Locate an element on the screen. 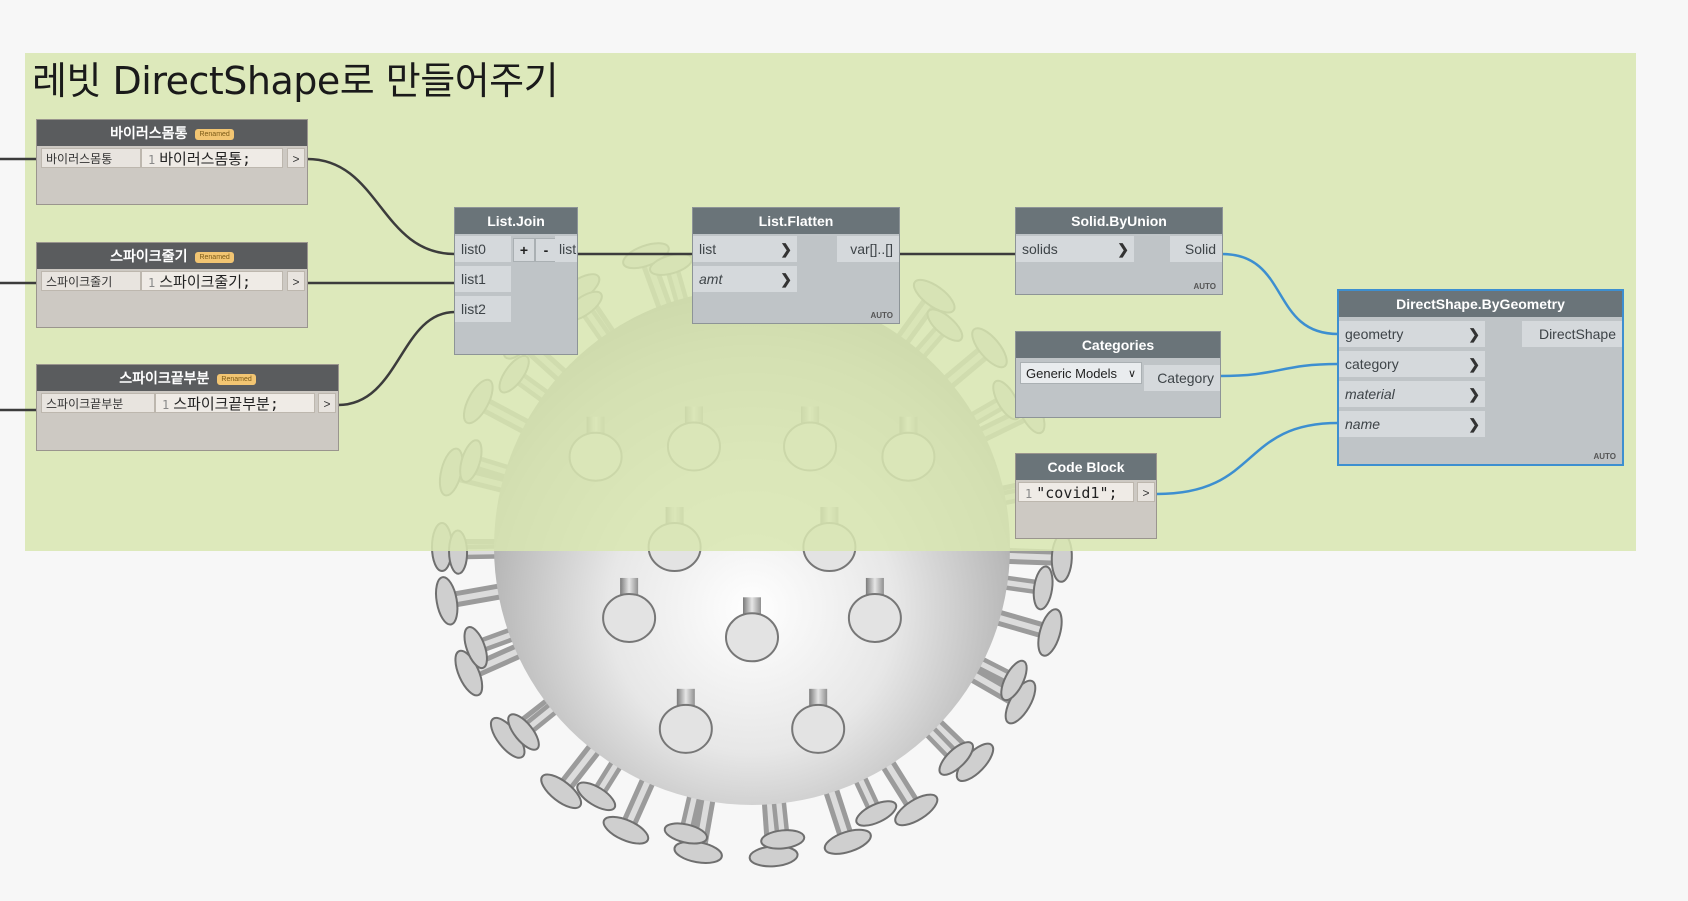  input-name-field: 스파이크끝부분 is located at coordinates (98, 403).